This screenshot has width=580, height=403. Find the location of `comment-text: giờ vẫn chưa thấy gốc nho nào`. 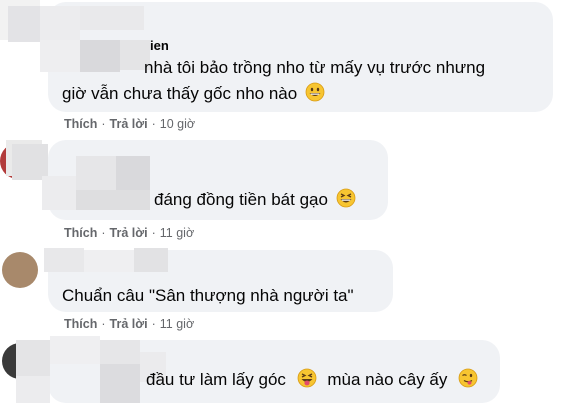

comment-text: giờ vẫn chưa thấy gốc nho nào is located at coordinates (193, 95).